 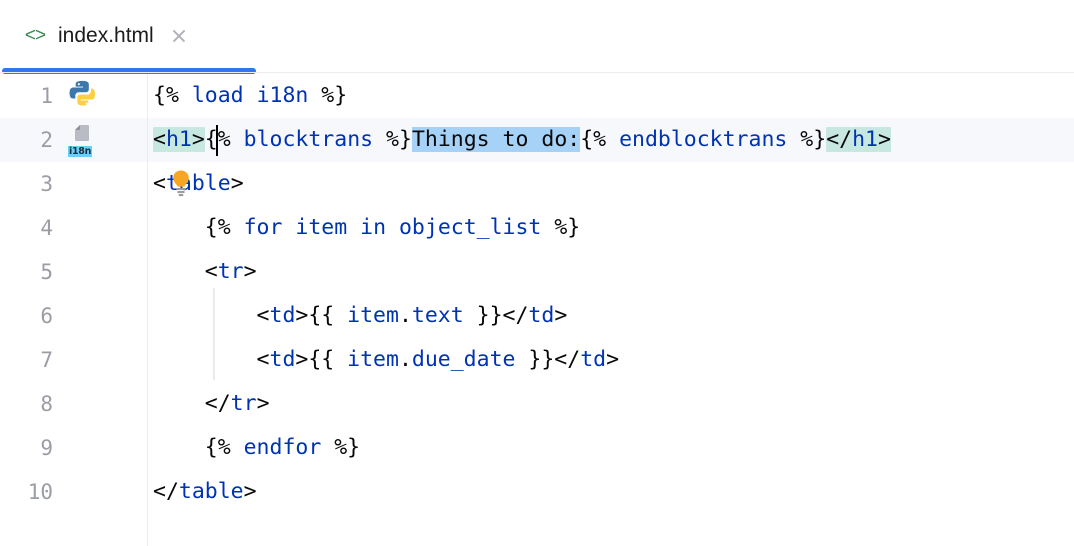 What do you see at coordinates (73, 404) in the screenshot?
I see `gutter: 8` at bounding box center [73, 404].